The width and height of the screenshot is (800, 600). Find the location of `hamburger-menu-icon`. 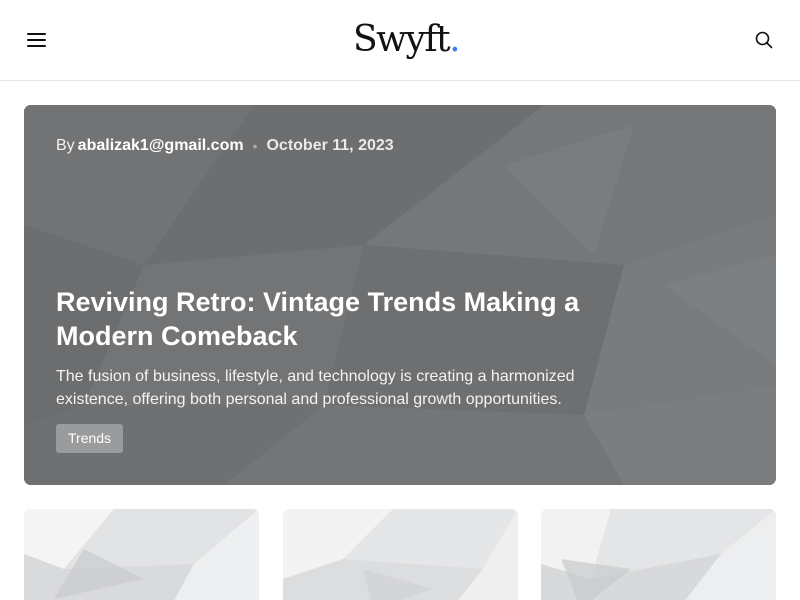

hamburger-menu-icon is located at coordinates (36, 40).